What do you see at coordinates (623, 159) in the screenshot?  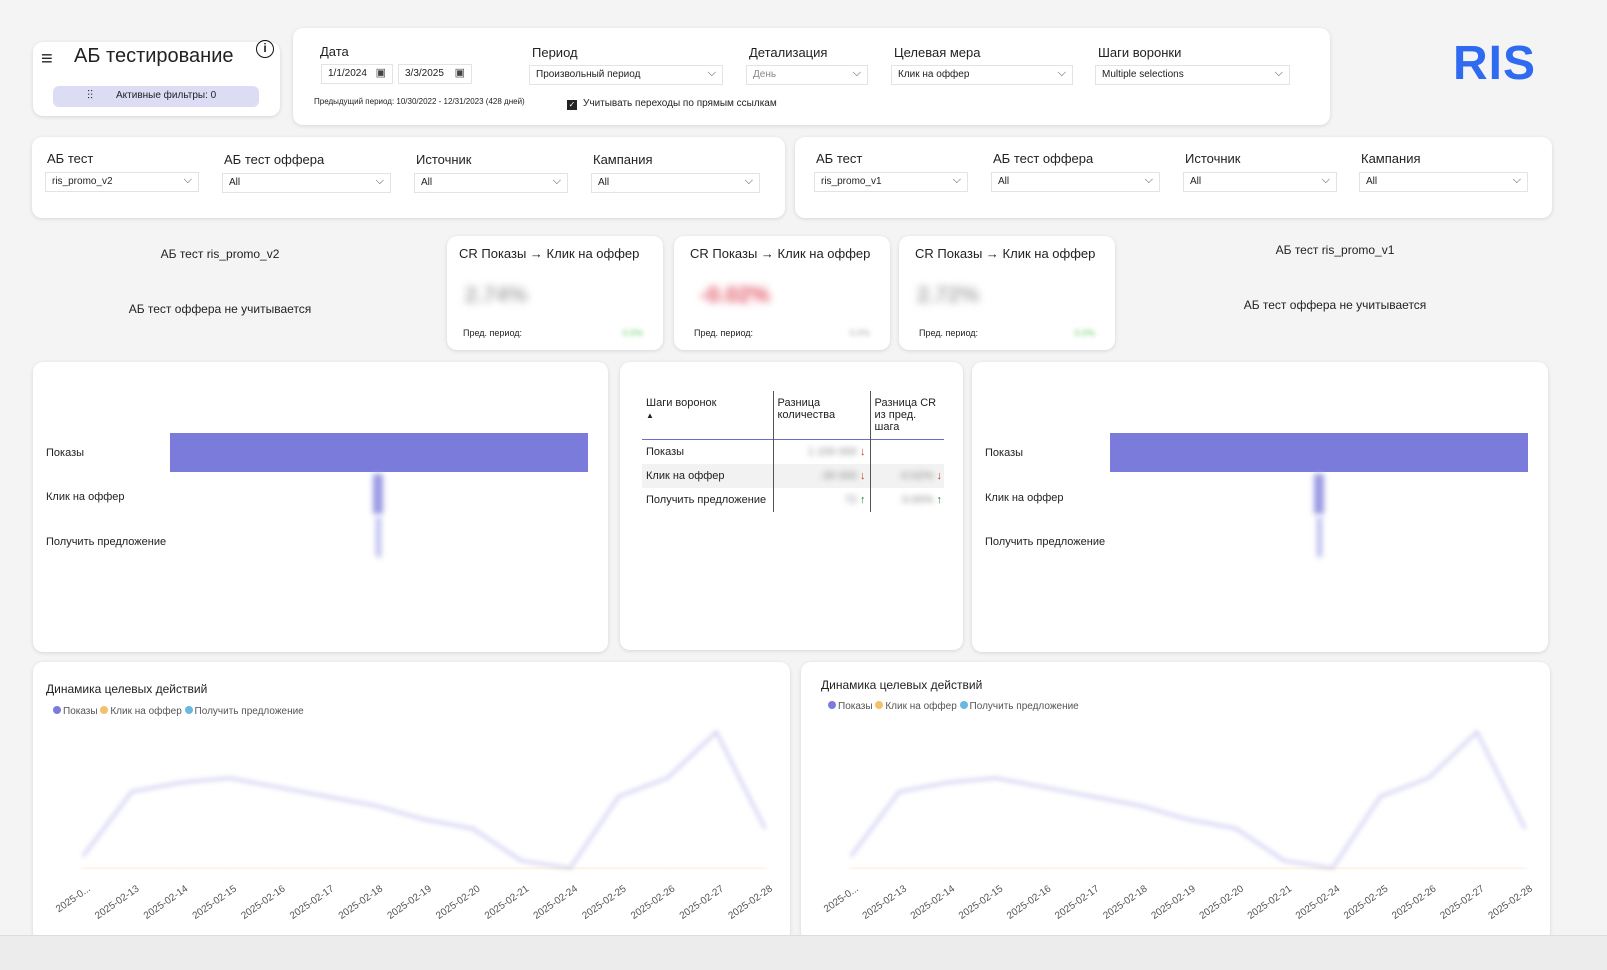 I see `campaign-label: Кампания` at bounding box center [623, 159].